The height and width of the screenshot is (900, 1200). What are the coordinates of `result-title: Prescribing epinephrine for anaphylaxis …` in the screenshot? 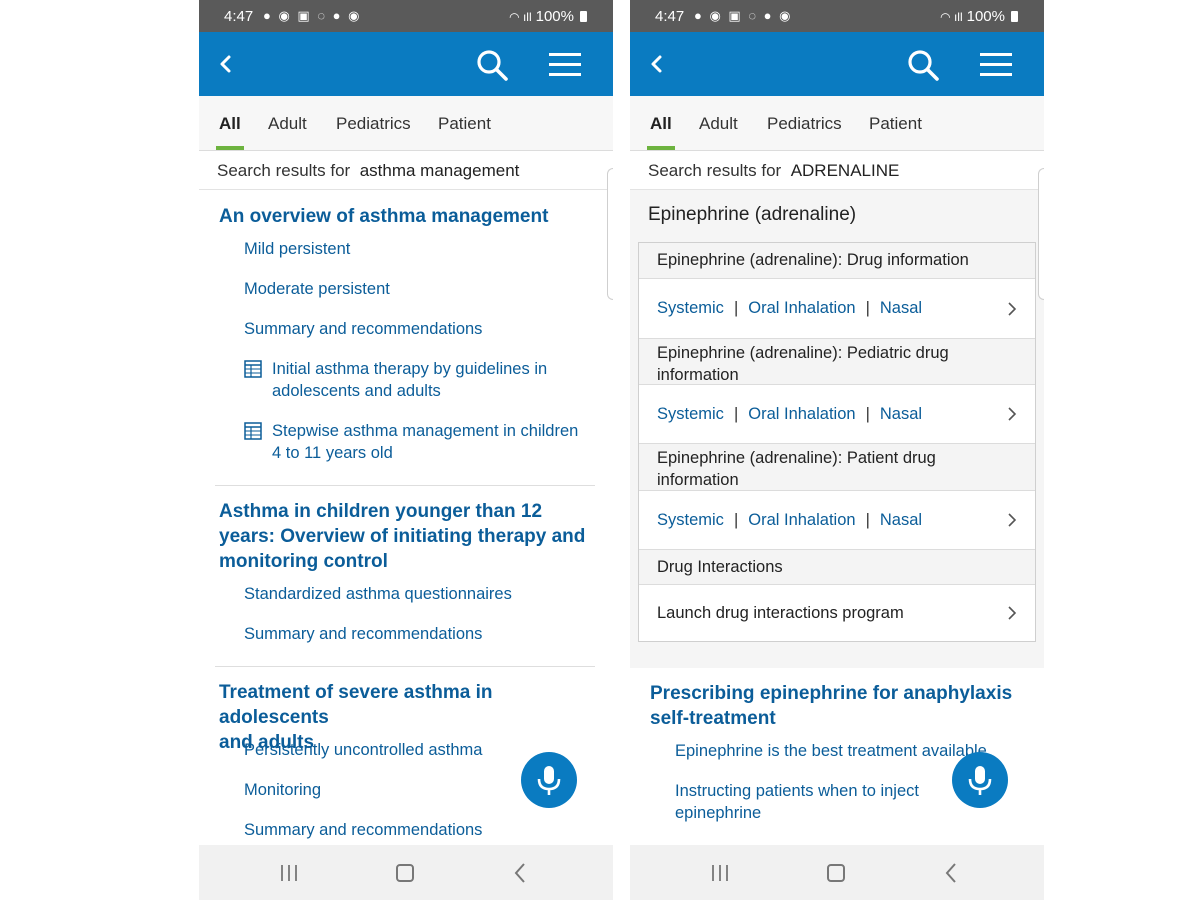 It's located at (840, 706).